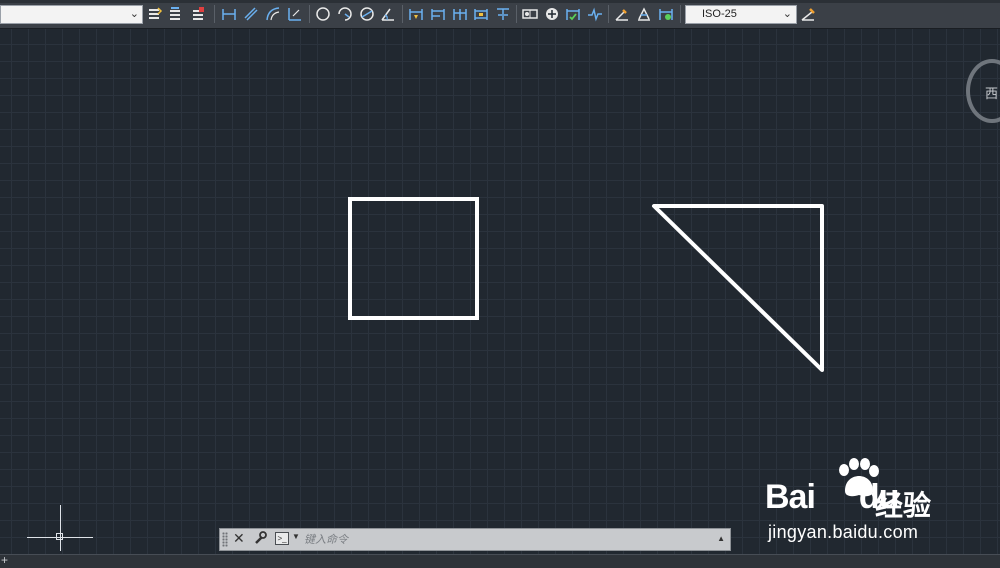  What do you see at coordinates (721, 538) in the screenshot?
I see `chevron-up-icon: ▲` at bounding box center [721, 538].